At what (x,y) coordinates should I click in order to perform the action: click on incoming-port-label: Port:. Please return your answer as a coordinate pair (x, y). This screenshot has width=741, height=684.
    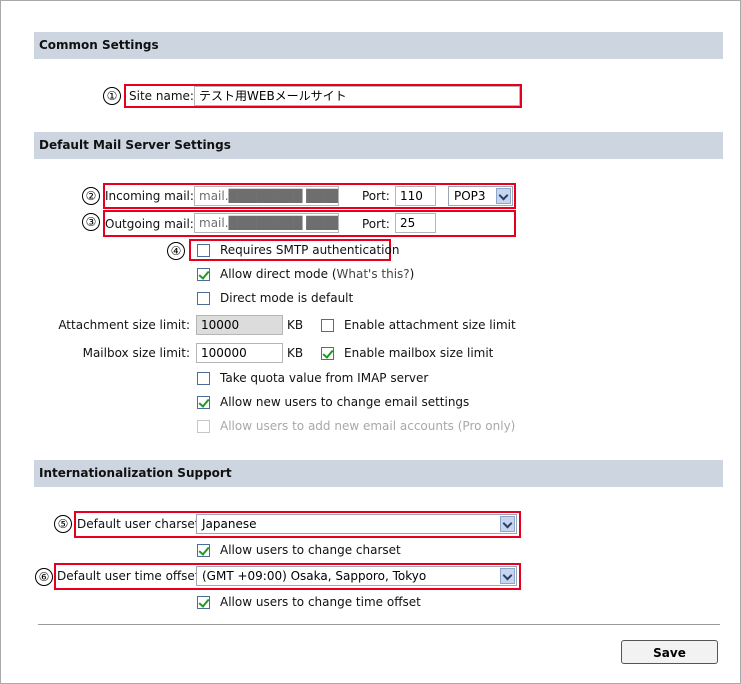
    Looking at the image, I should click on (376, 196).